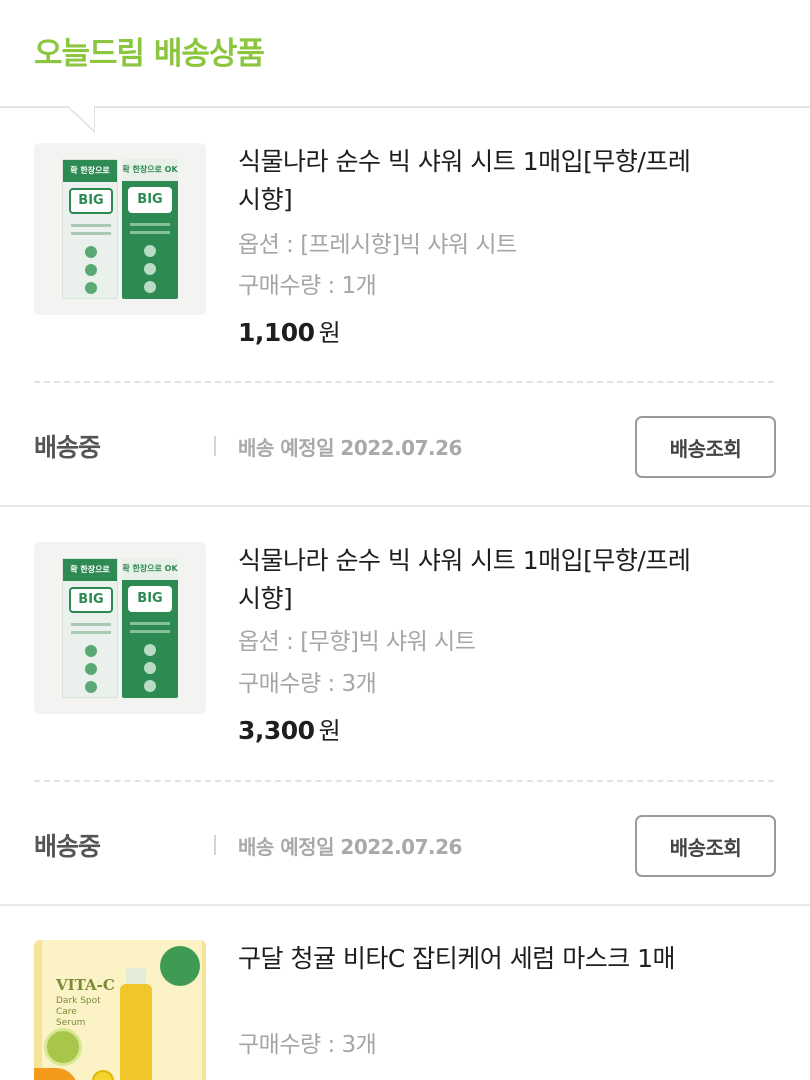 Image resolution: width=810 pixels, height=1080 pixels. I want to click on product-thumbnail: VITA-C Dark Spot Care Serum, so click(120, 1010).